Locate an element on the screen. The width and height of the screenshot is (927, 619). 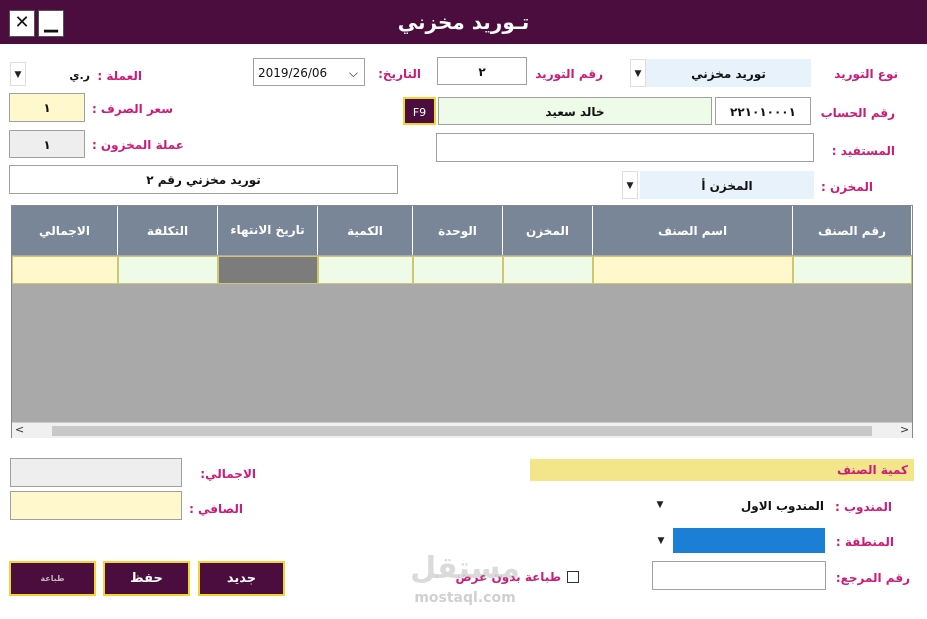
col-expiry-date: تاريخ الانتهاء is located at coordinates (268, 230).